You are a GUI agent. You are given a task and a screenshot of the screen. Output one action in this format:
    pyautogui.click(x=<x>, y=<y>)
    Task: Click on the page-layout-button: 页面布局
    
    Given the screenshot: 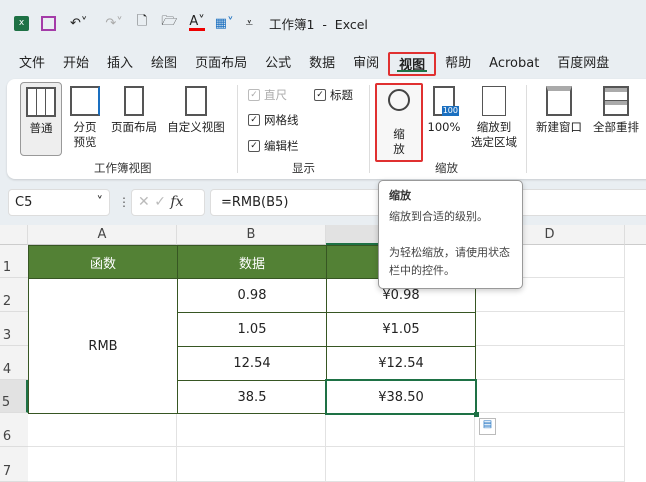 What is the action you would take?
    pyautogui.click(x=134, y=110)
    